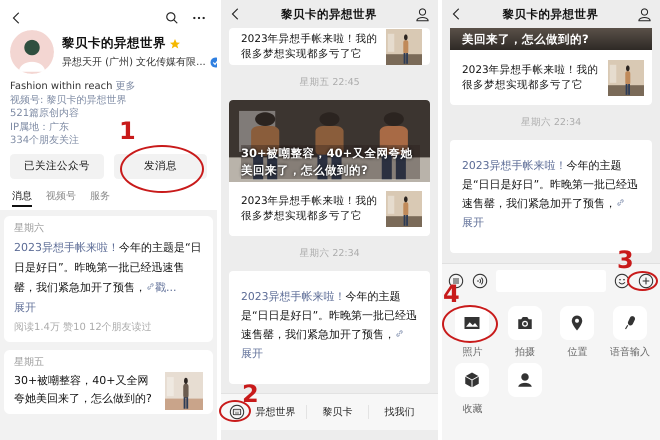 The image size is (660, 440). Describe the element at coordinates (45, 141) in the screenshot. I see `friends-count: 334个朋友关注` at that location.